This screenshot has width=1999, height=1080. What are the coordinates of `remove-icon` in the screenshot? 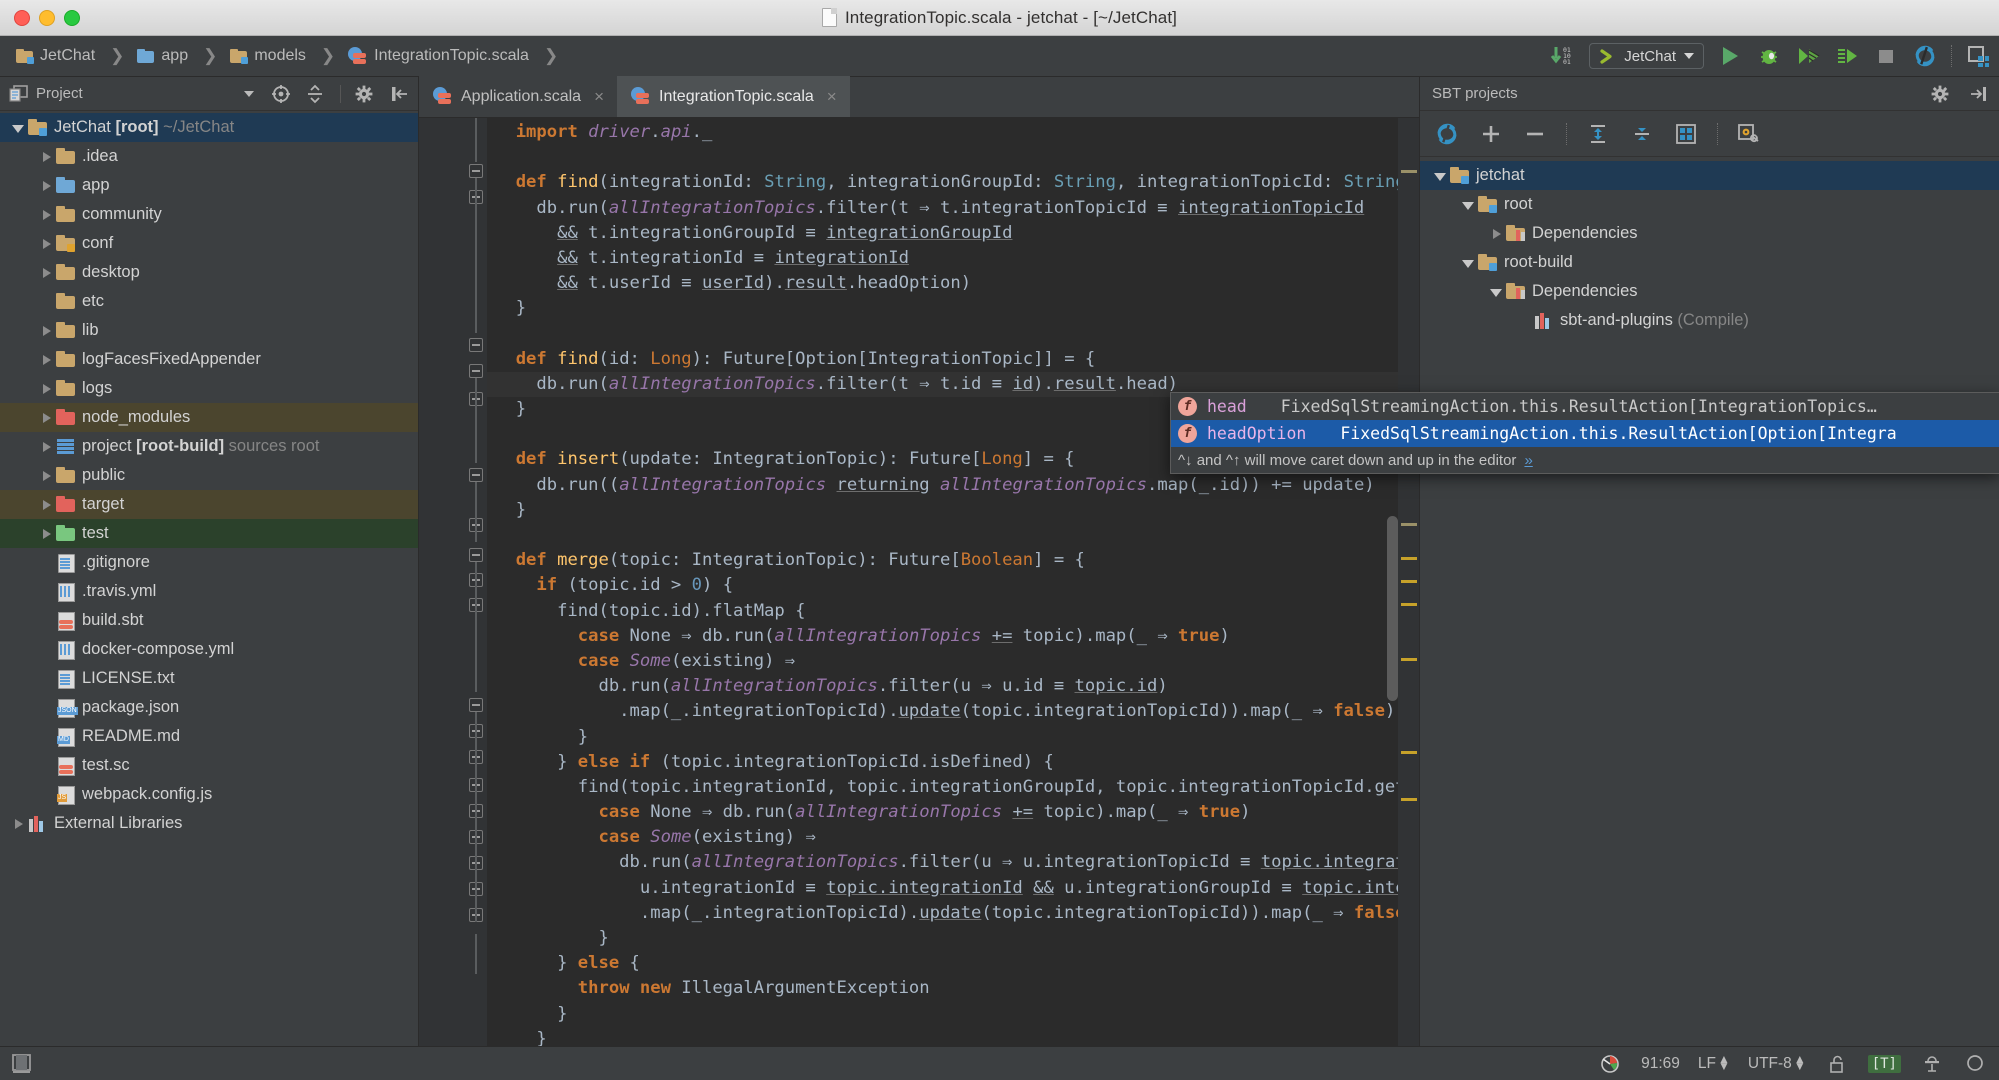 It's located at (1535, 134).